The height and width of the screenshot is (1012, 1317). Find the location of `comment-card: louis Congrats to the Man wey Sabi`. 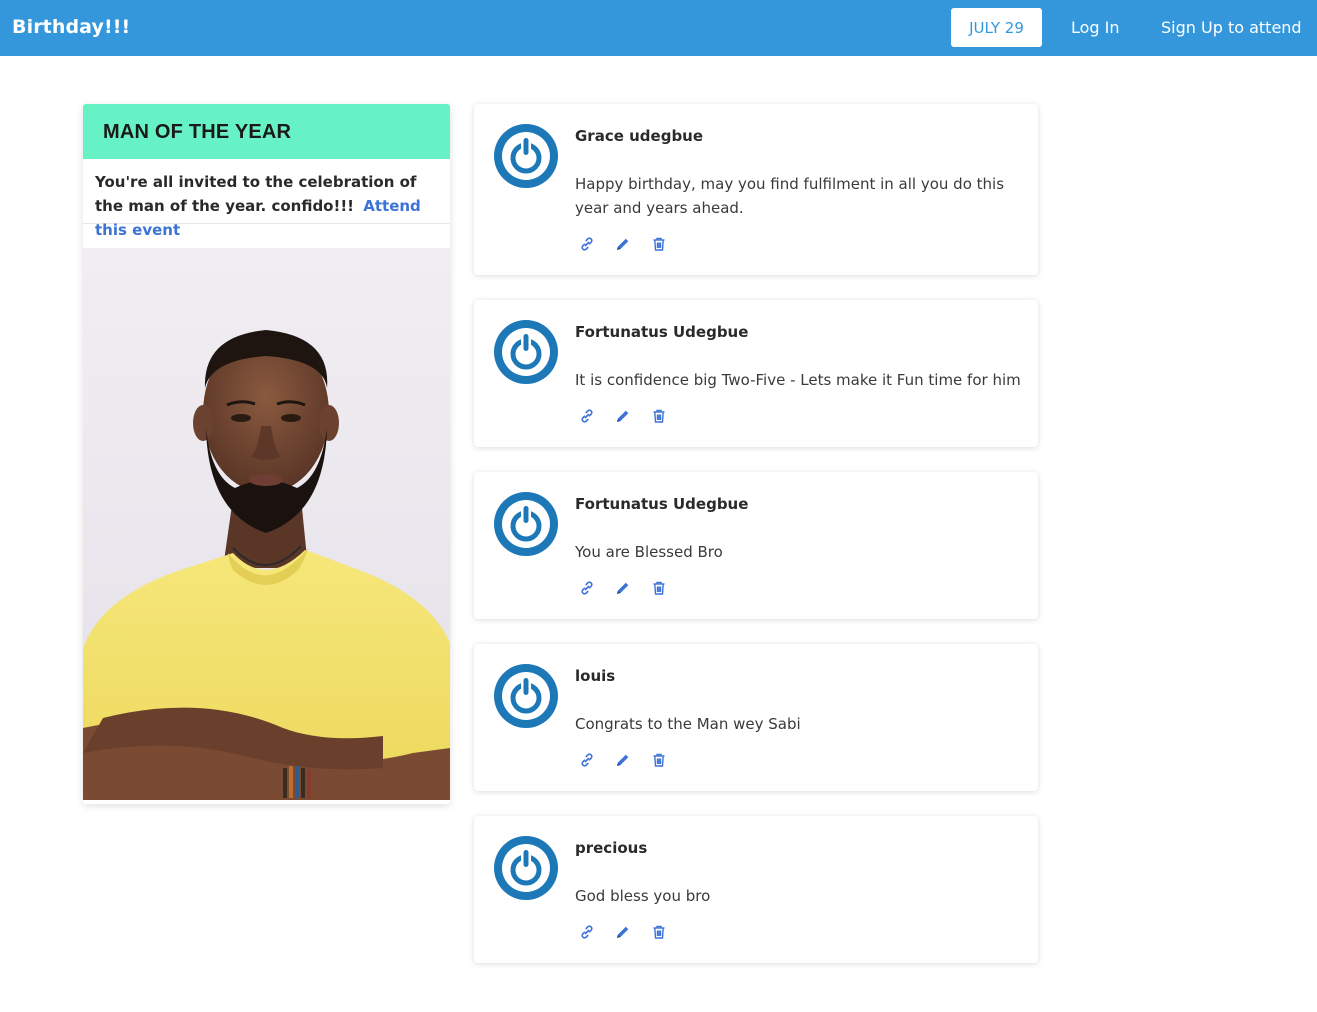

comment-card: louis Congrats to the Man wey Sabi is located at coordinates (756, 717).